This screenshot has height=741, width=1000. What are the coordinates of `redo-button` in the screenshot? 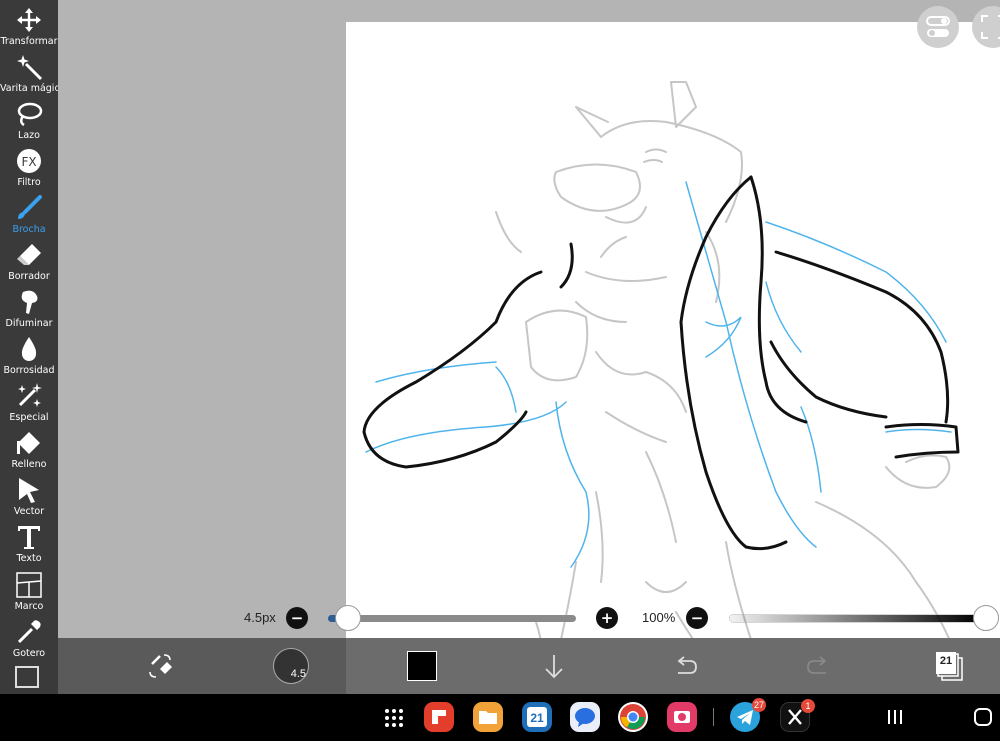 It's located at (818, 666).